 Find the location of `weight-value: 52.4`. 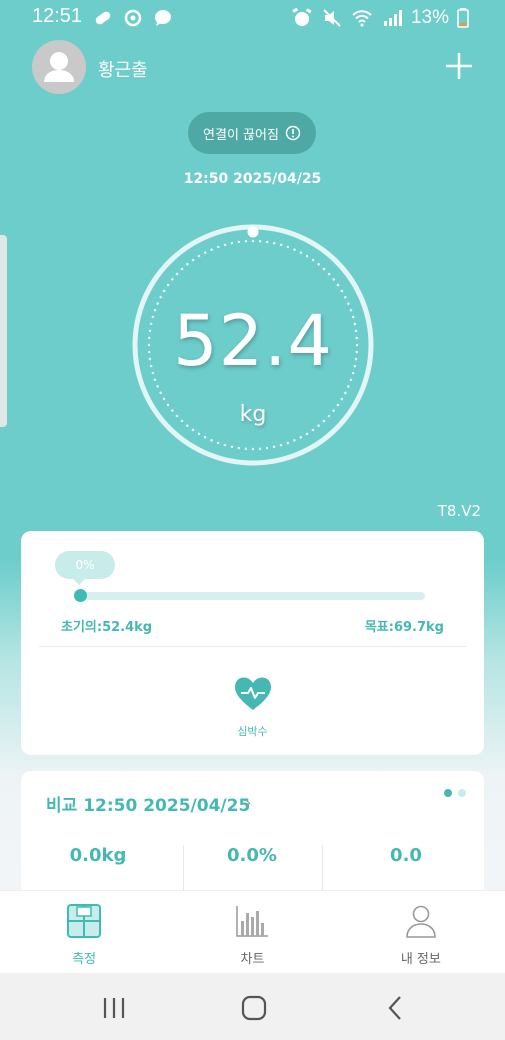

weight-value: 52.4 is located at coordinates (253, 341).